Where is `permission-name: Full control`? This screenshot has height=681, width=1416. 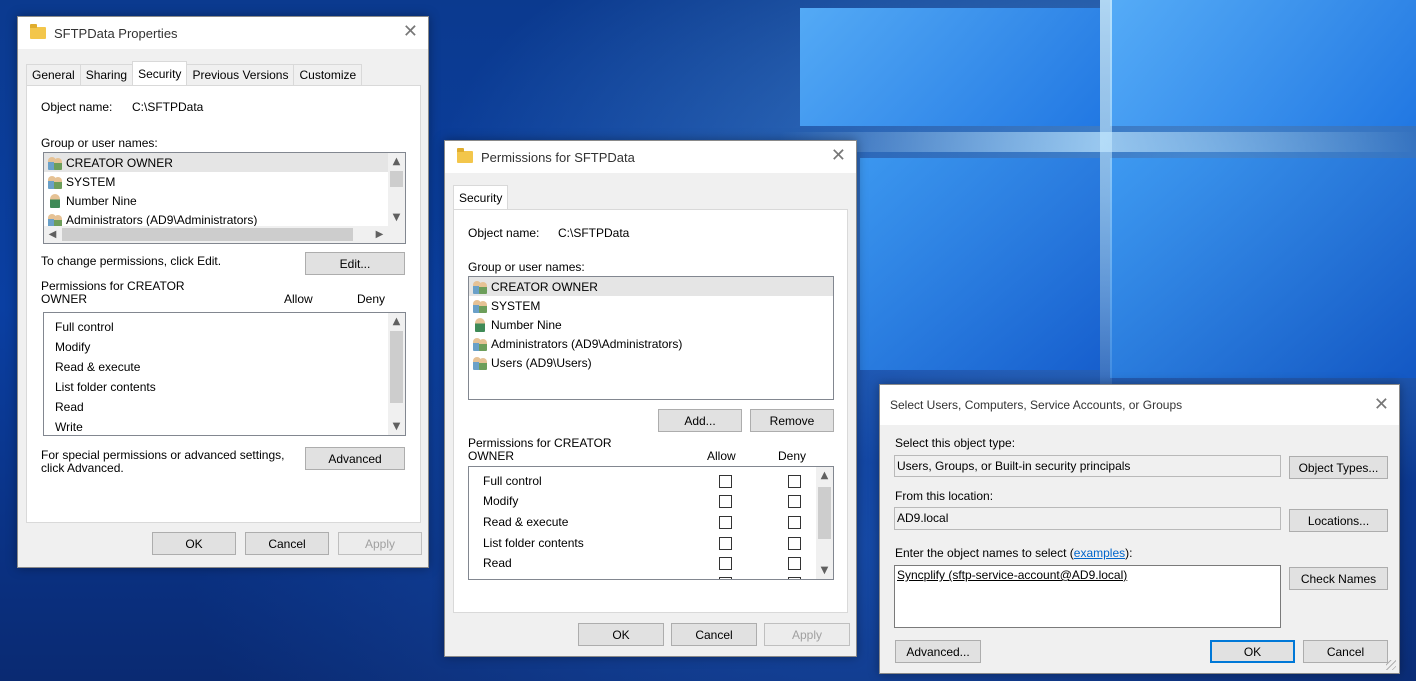 permission-name: Full control is located at coordinates (512, 481).